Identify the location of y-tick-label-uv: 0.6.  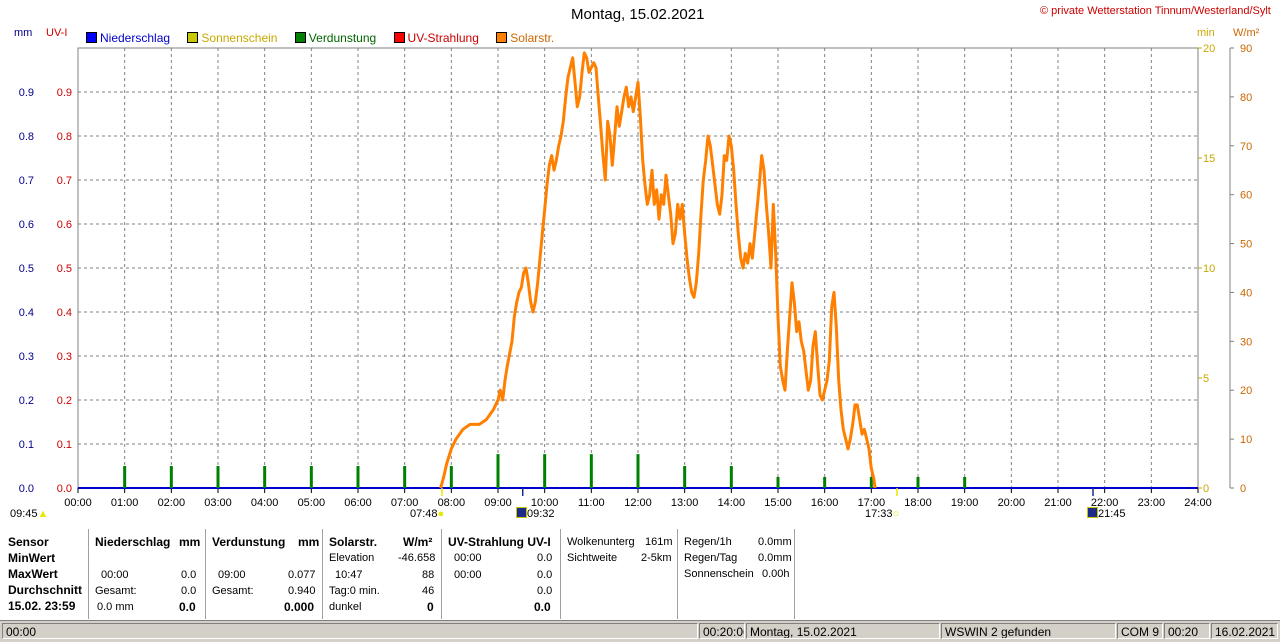
(64, 225).